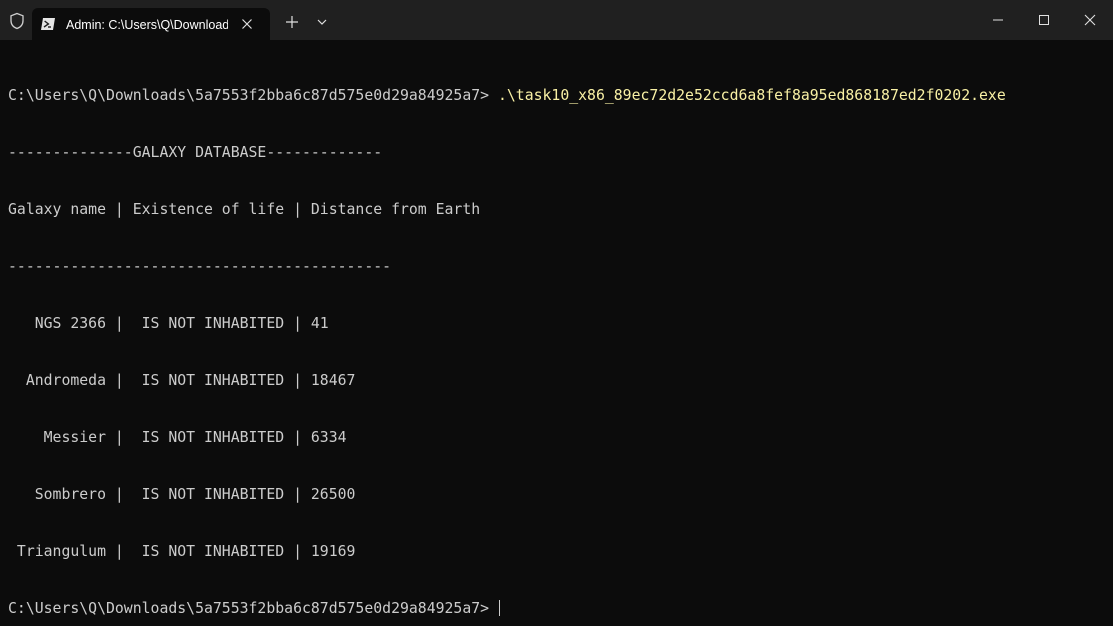  I want to click on maximize-button, so click(1044, 20).